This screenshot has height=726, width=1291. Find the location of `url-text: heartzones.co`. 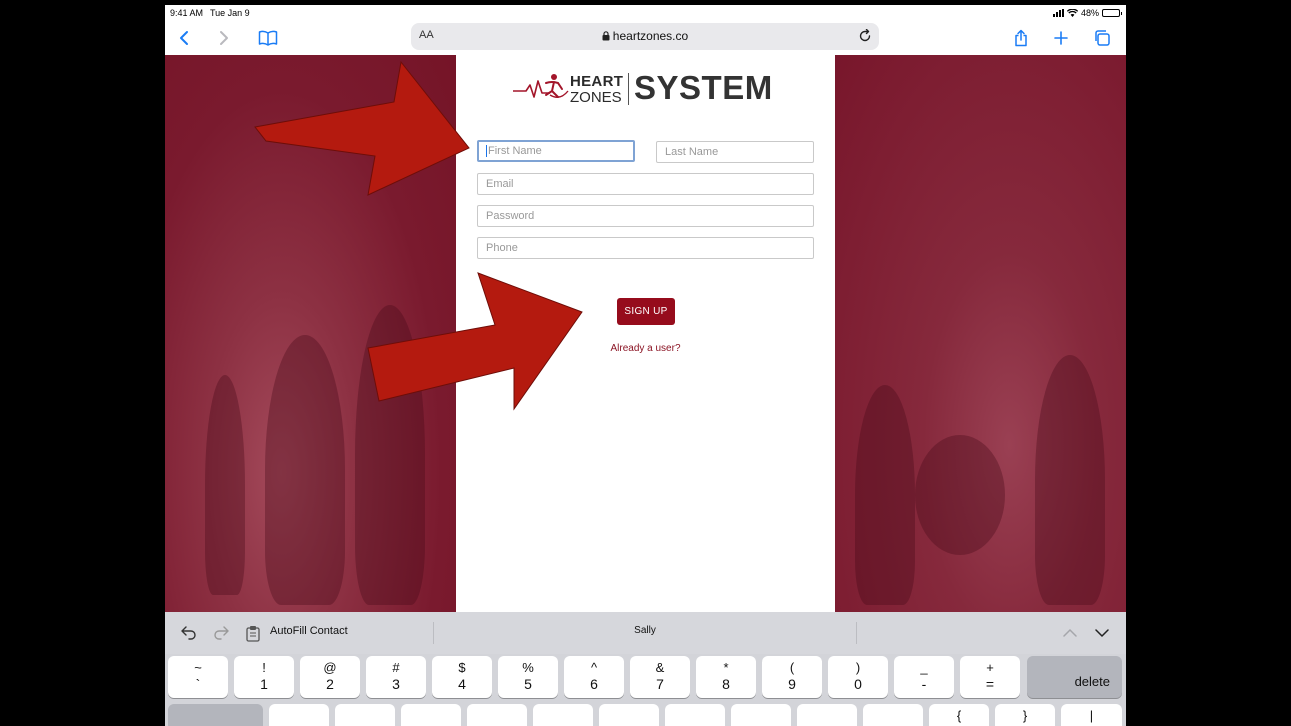

url-text: heartzones.co is located at coordinates (650, 36).